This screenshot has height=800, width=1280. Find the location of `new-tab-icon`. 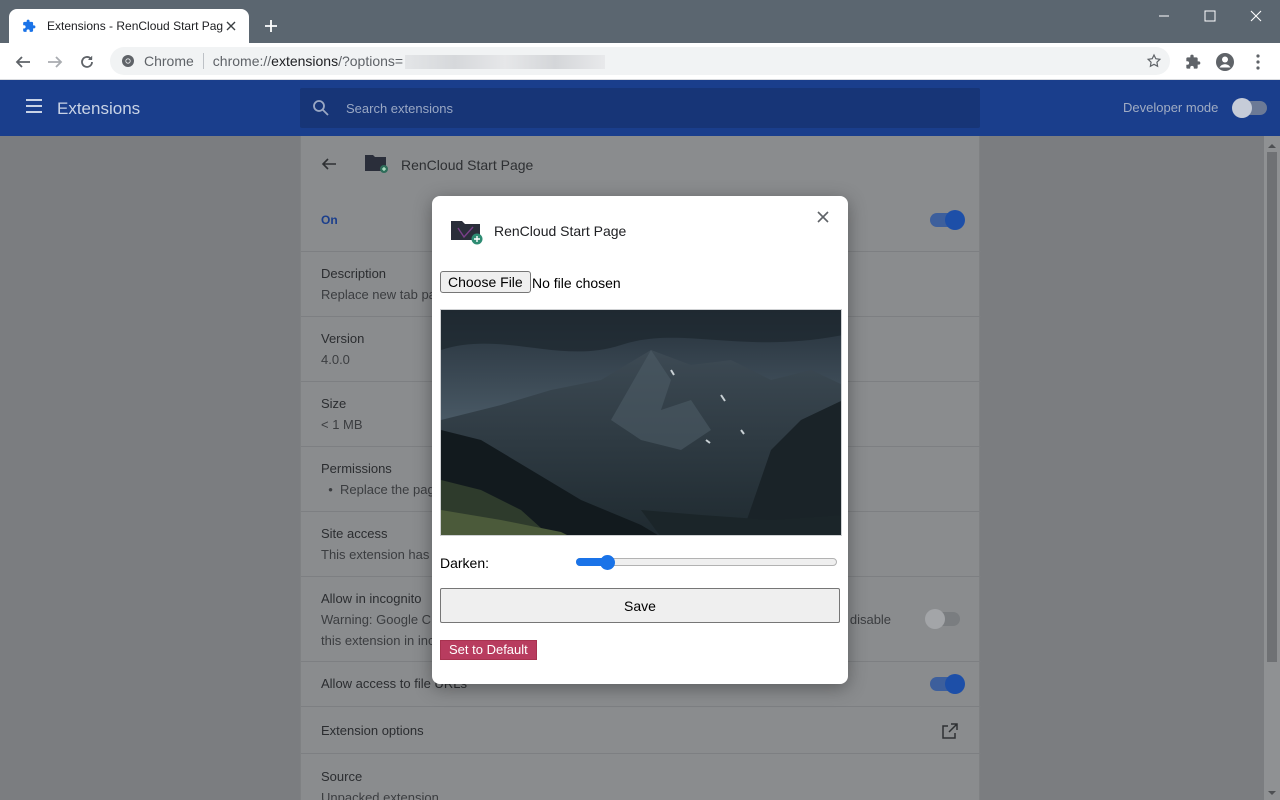

new-tab-icon is located at coordinates (271, 26).